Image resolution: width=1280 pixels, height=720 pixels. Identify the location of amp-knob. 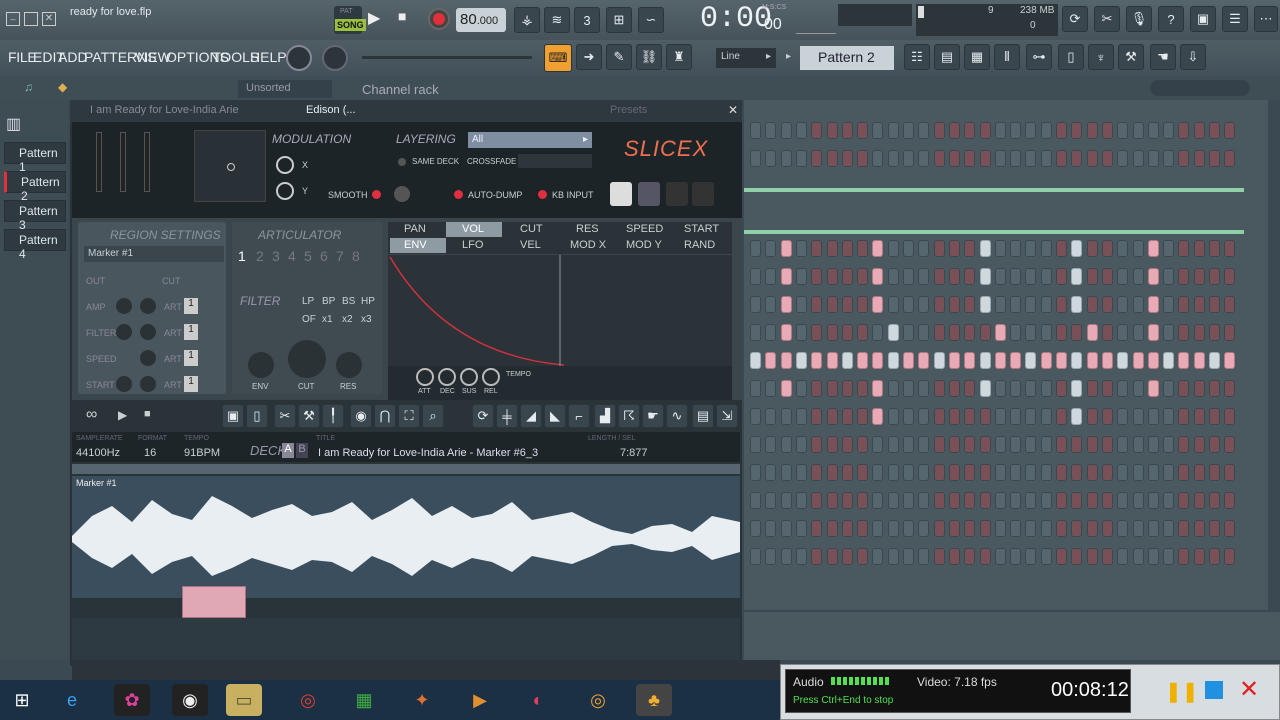
(124, 306).